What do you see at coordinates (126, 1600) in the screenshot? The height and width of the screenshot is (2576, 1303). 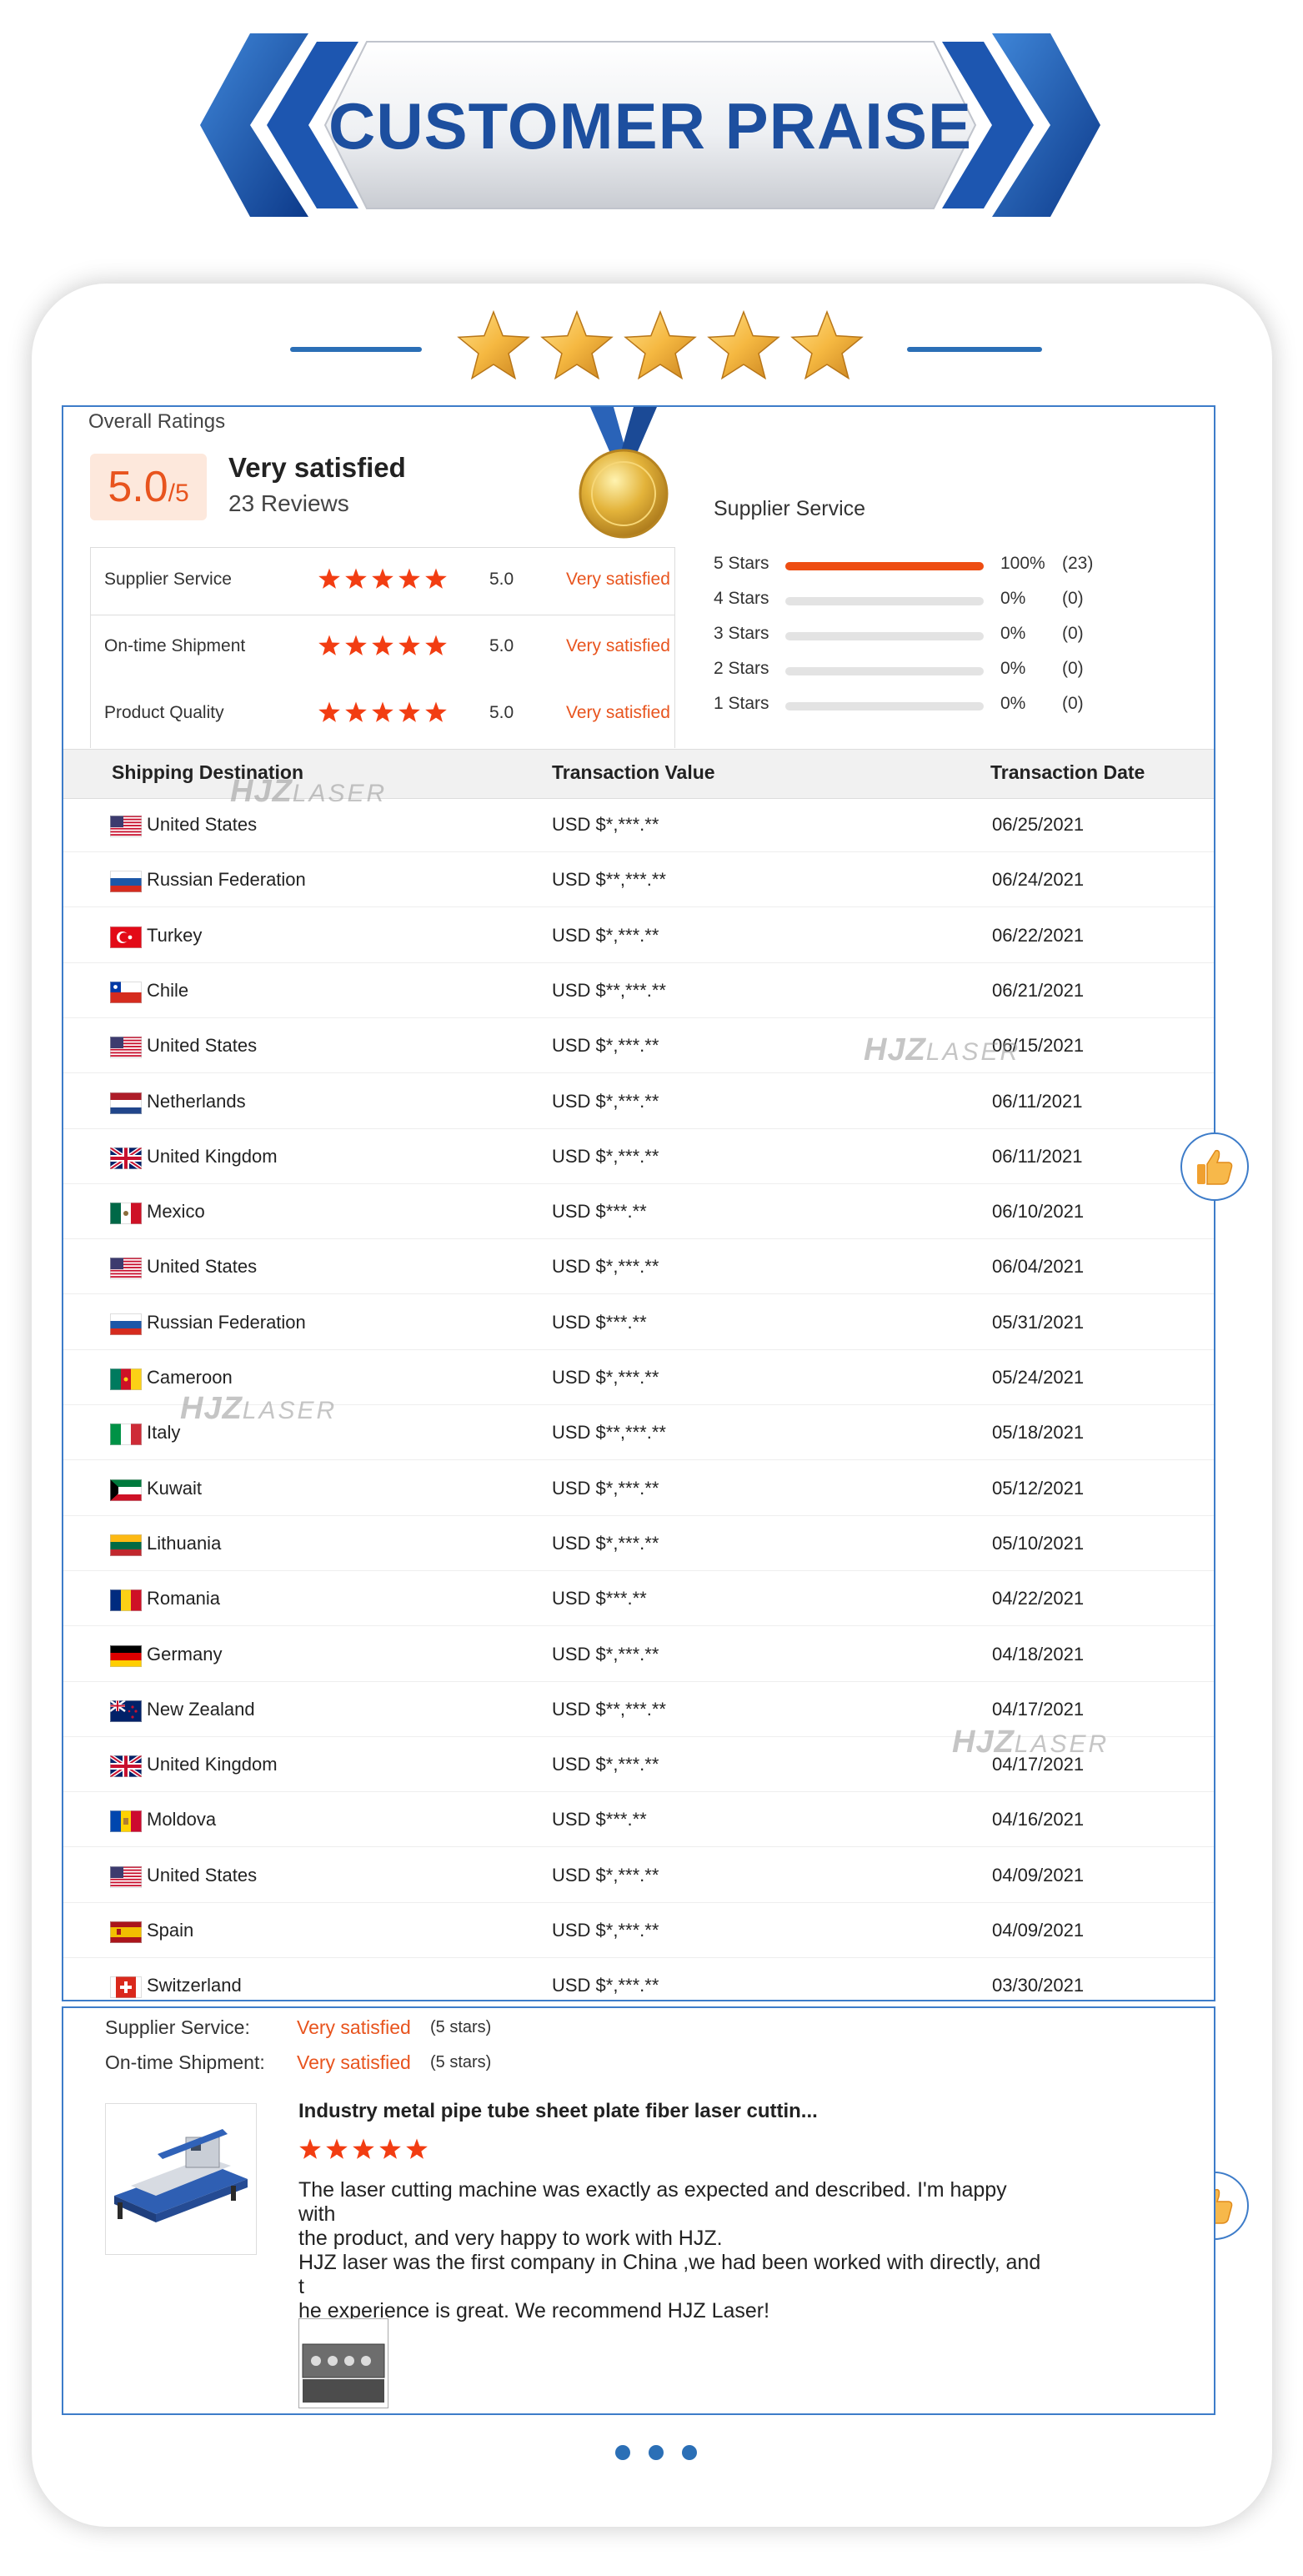 I see `flag-ro` at bounding box center [126, 1600].